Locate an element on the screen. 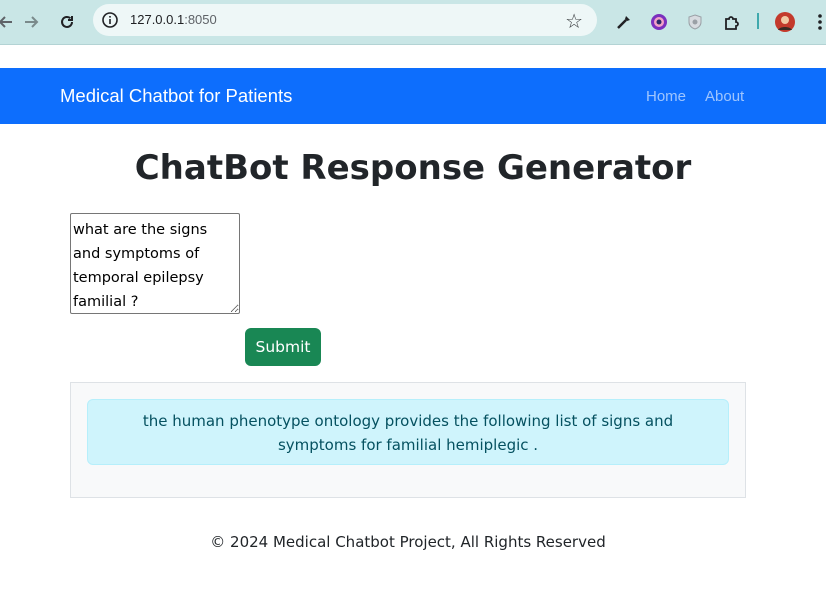  color-extension-icon is located at coordinates (659, 22).